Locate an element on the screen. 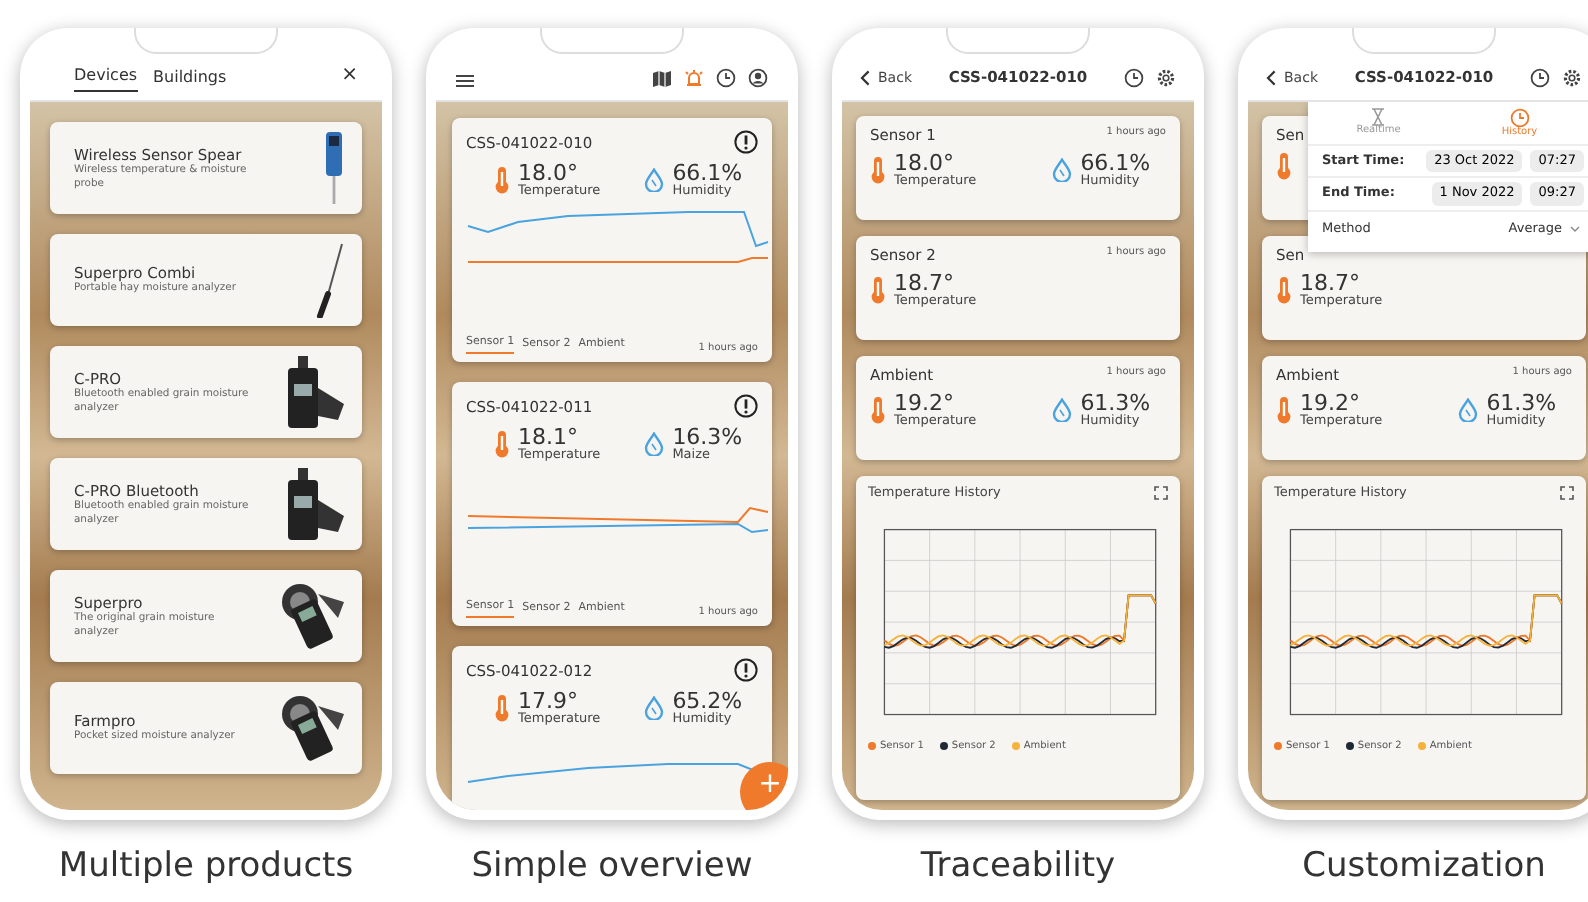 The image size is (1588, 902). caption: Simple overview is located at coordinates (612, 866).